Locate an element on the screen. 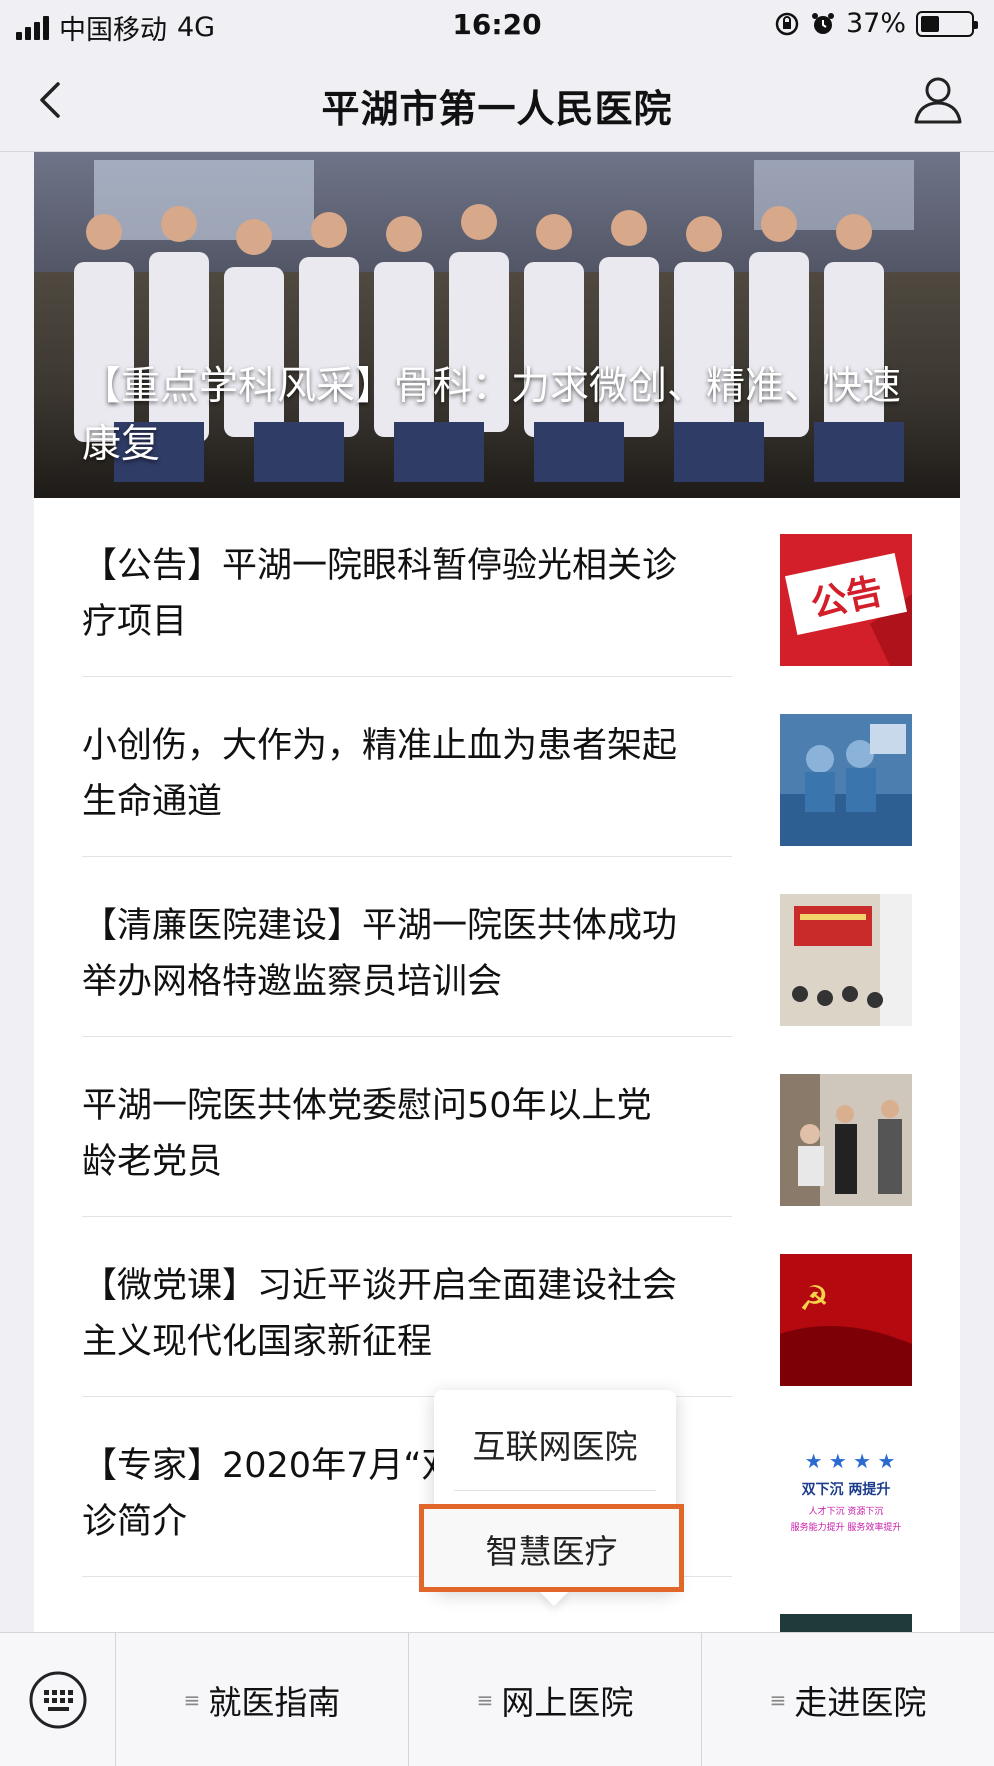  news-thumbnail-meeting is located at coordinates (846, 960).